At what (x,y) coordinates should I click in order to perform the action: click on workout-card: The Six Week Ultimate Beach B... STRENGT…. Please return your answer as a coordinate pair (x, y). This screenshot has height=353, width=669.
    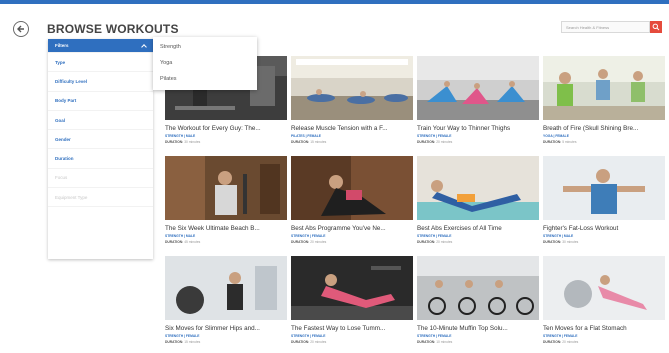
    Looking at the image, I should click on (226, 203).